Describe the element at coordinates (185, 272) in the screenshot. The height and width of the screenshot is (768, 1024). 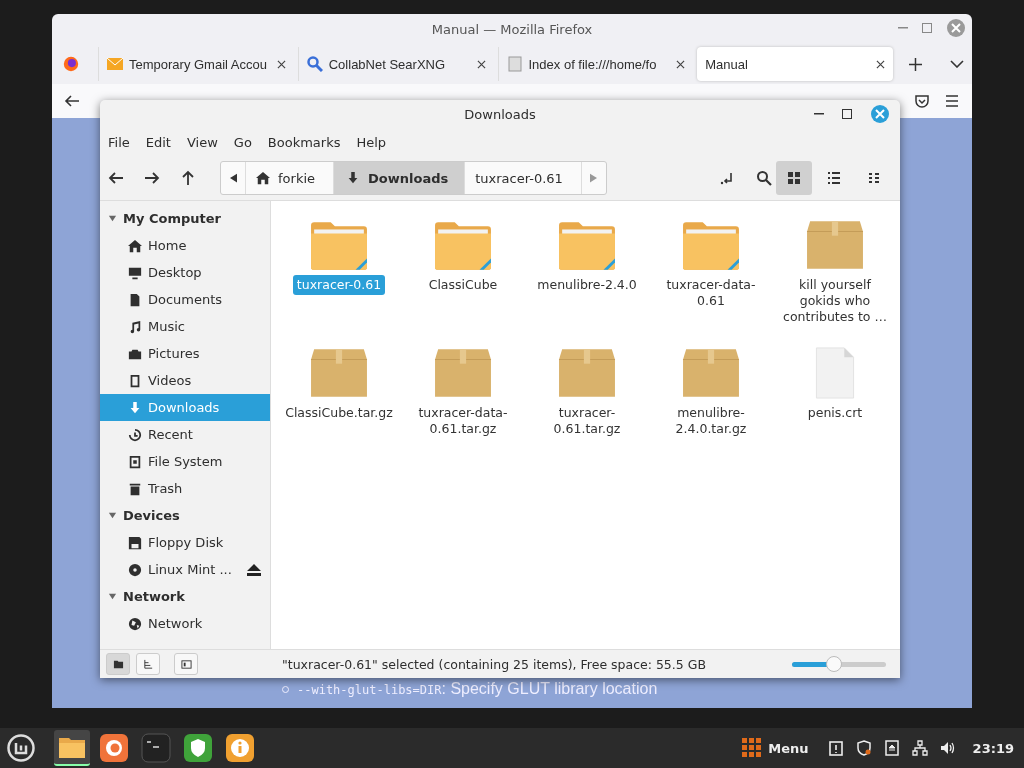
I see `sidebar-item: Desktop` at that location.